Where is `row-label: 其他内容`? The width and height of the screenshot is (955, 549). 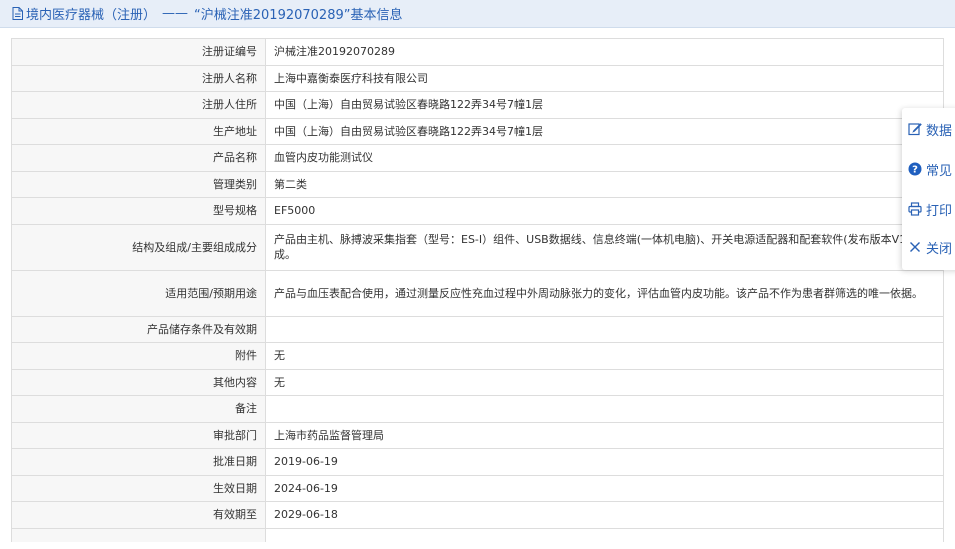 row-label: 其他内容 is located at coordinates (138, 382).